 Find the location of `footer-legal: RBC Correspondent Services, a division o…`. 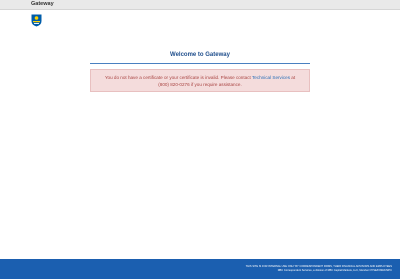

footer-legal: RBC Correspondent Services, a division o… is located at coordinates (334, 270).